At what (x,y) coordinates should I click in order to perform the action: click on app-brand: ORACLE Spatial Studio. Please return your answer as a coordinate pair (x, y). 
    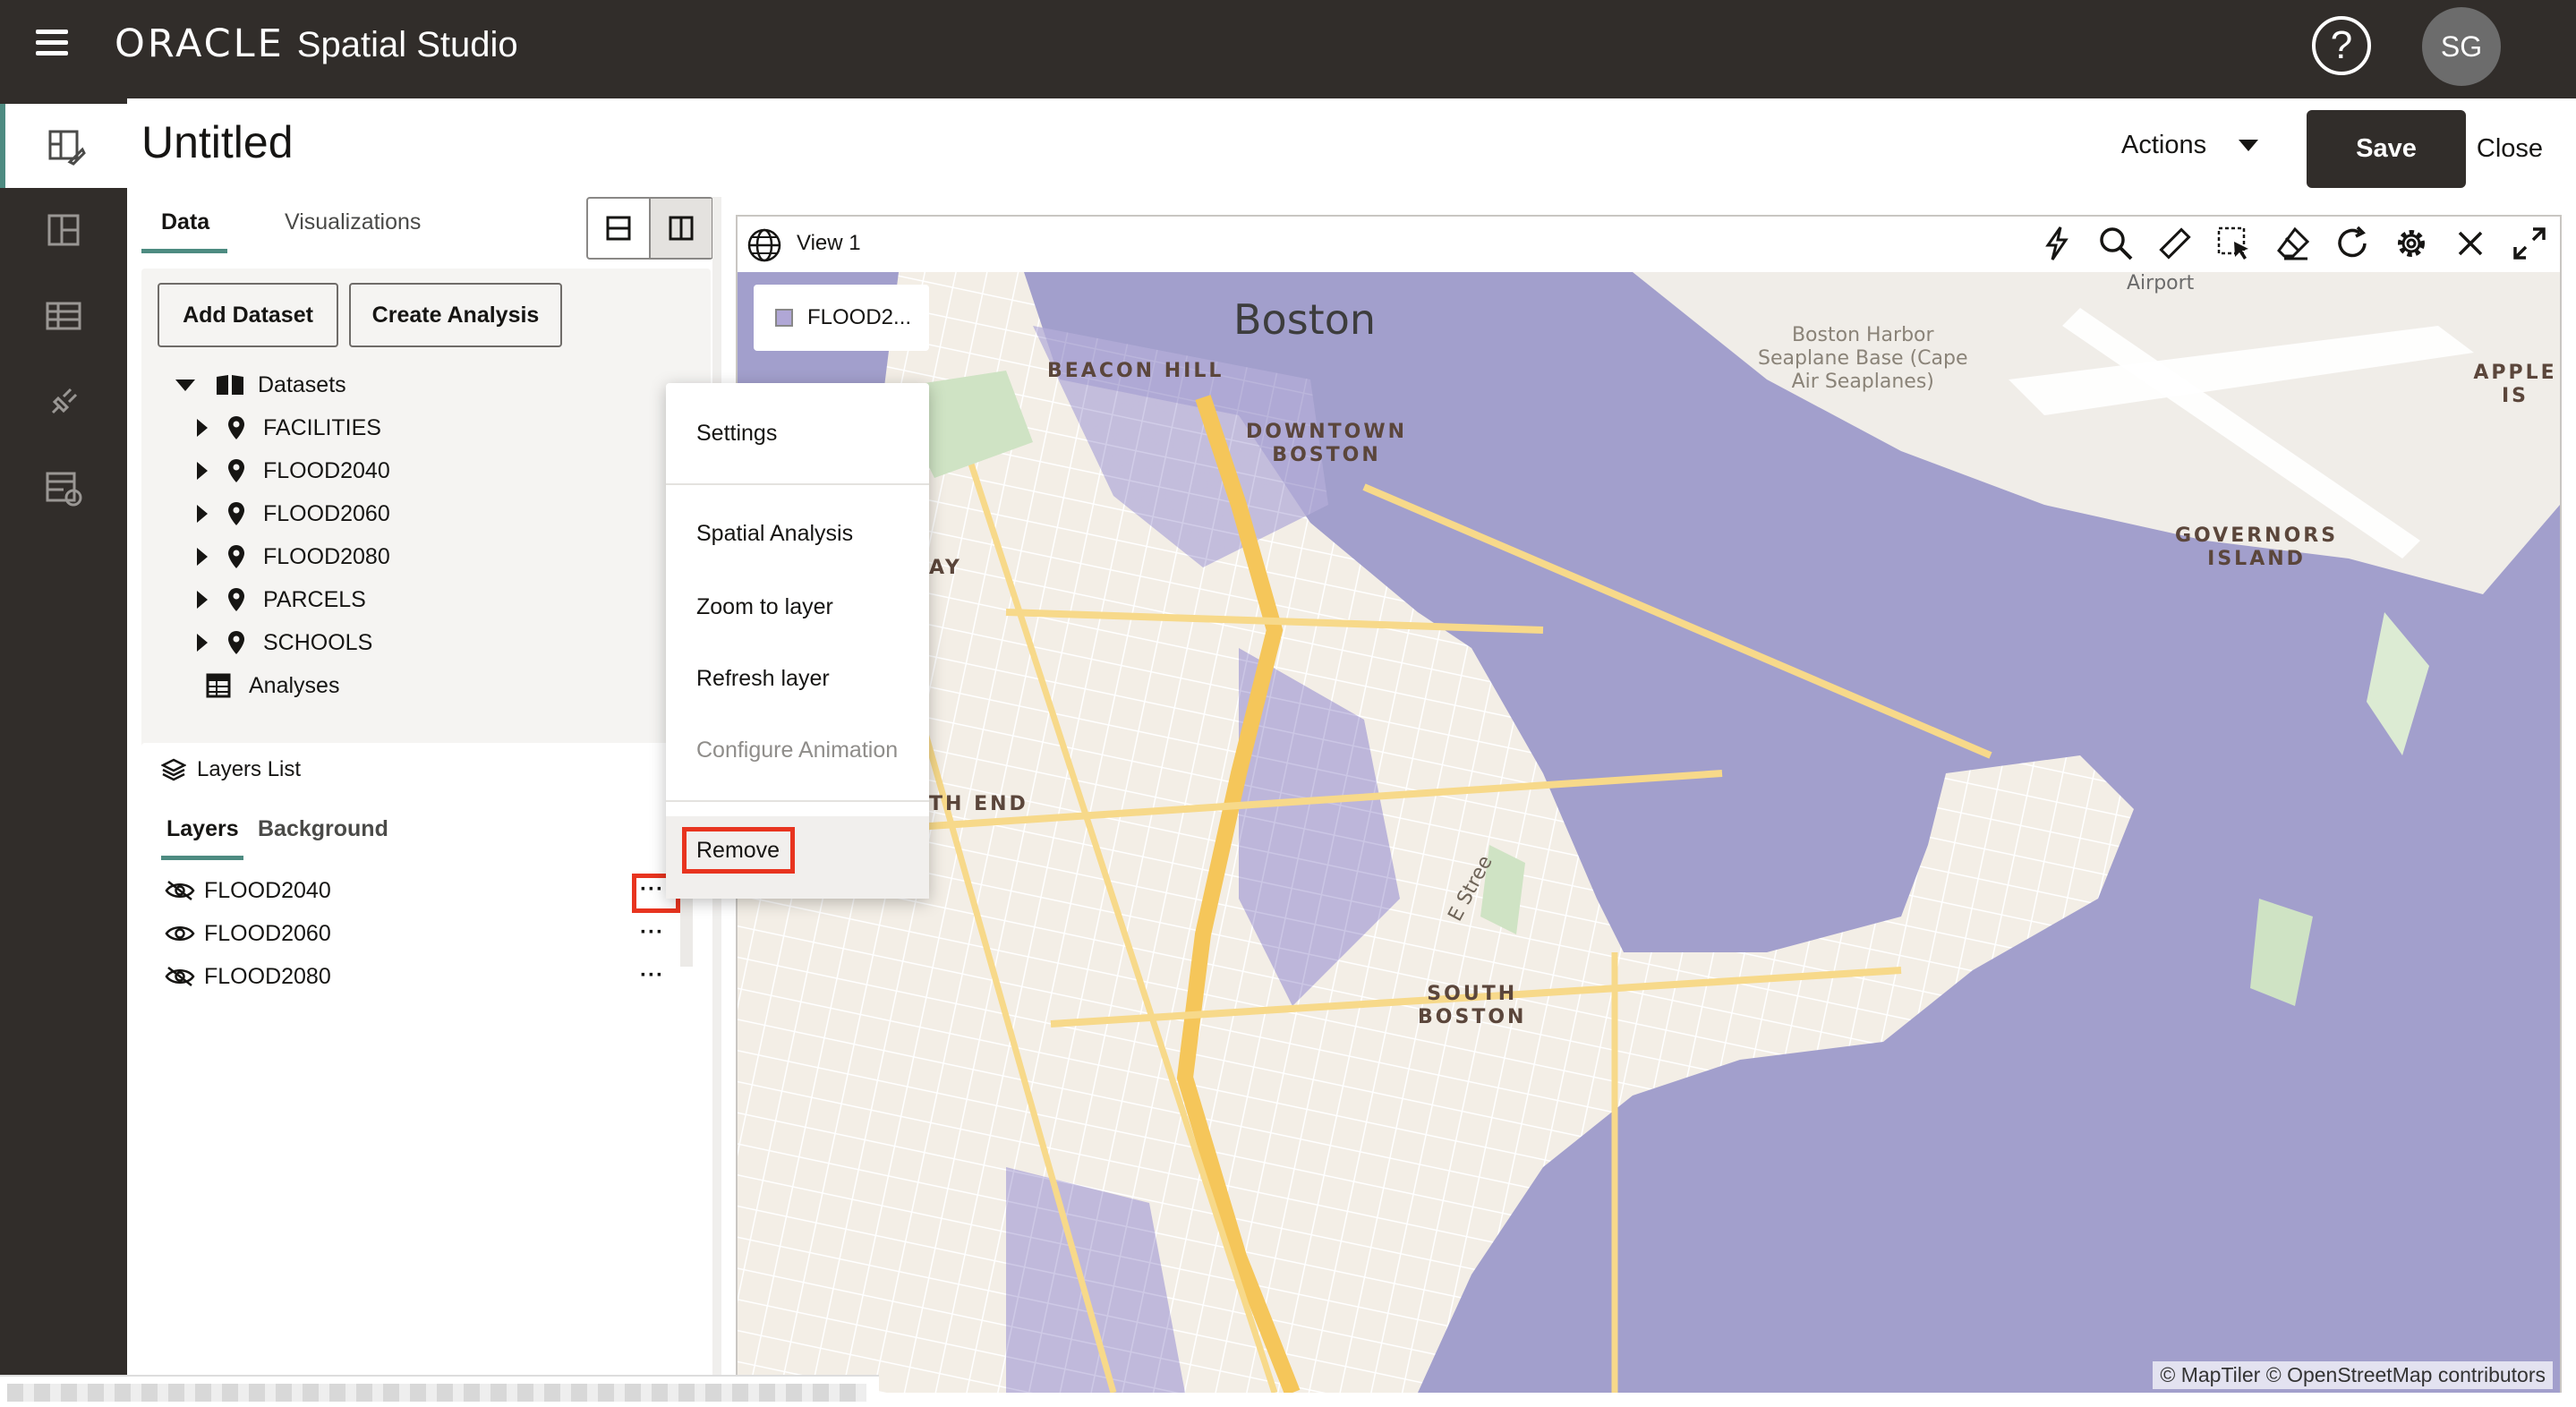
    Looking at the image, I should click on (316, 43).